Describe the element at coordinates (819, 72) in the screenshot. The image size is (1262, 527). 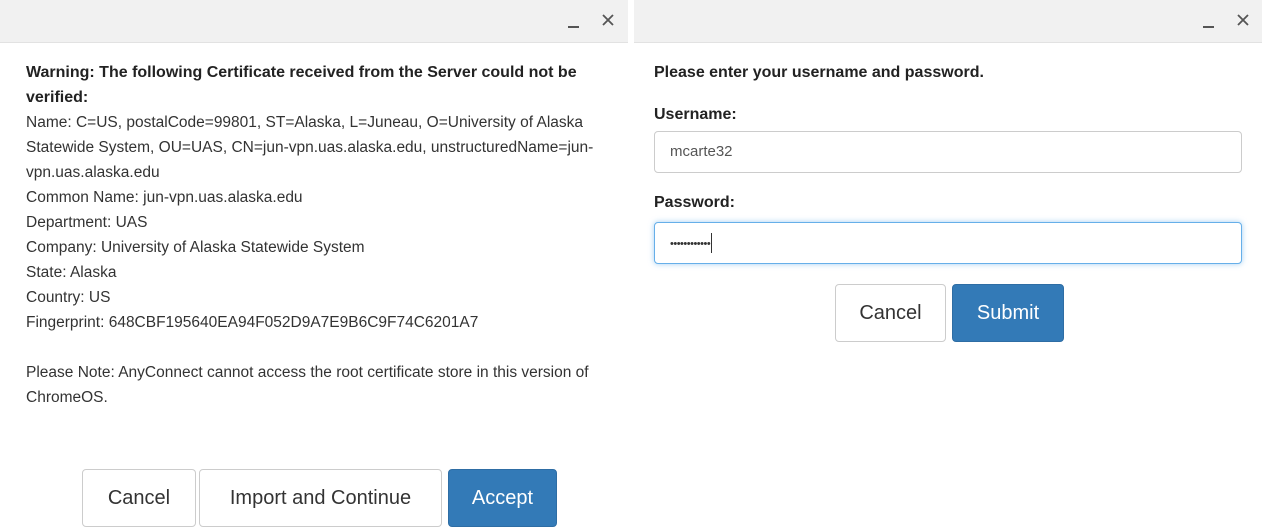
I see `login-prompt: Please enter your username and password.` at that location.